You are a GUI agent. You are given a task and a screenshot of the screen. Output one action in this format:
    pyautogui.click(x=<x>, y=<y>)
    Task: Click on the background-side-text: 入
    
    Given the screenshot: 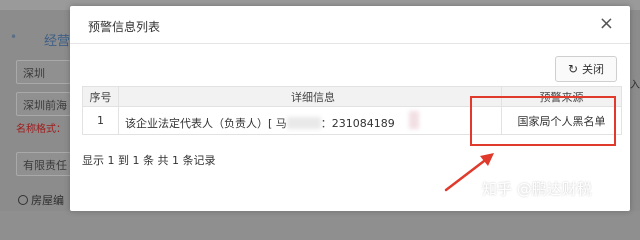 What is the action you would take?
    pyautogui.click(x=635, y=85)
    